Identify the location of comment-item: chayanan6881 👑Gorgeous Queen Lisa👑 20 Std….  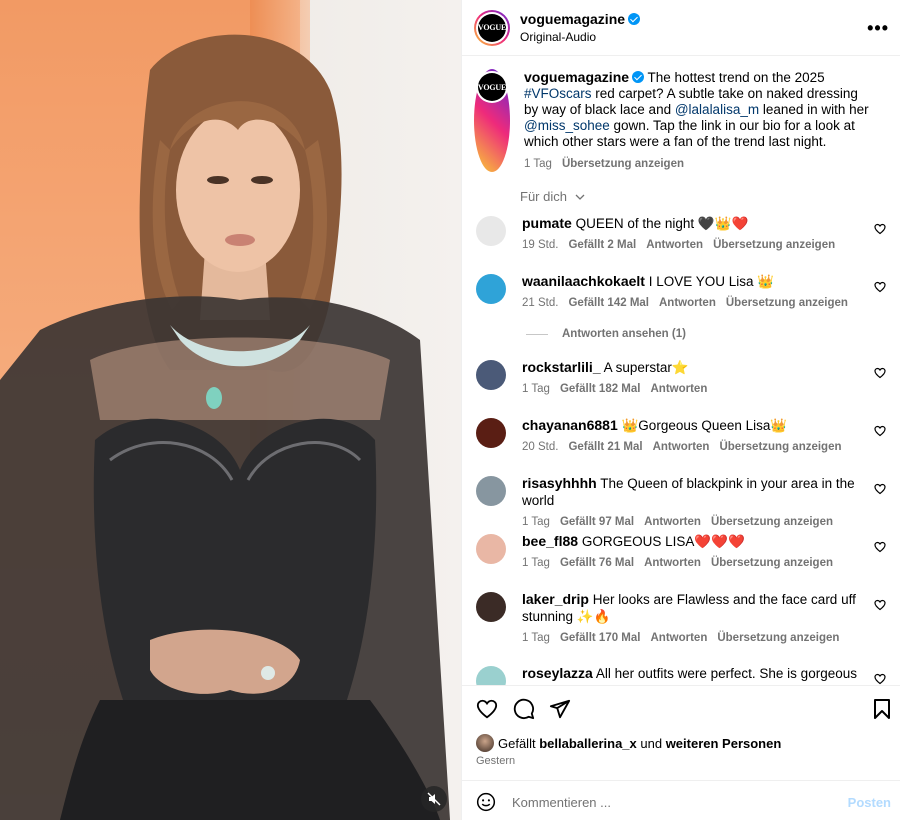
(686, 436).